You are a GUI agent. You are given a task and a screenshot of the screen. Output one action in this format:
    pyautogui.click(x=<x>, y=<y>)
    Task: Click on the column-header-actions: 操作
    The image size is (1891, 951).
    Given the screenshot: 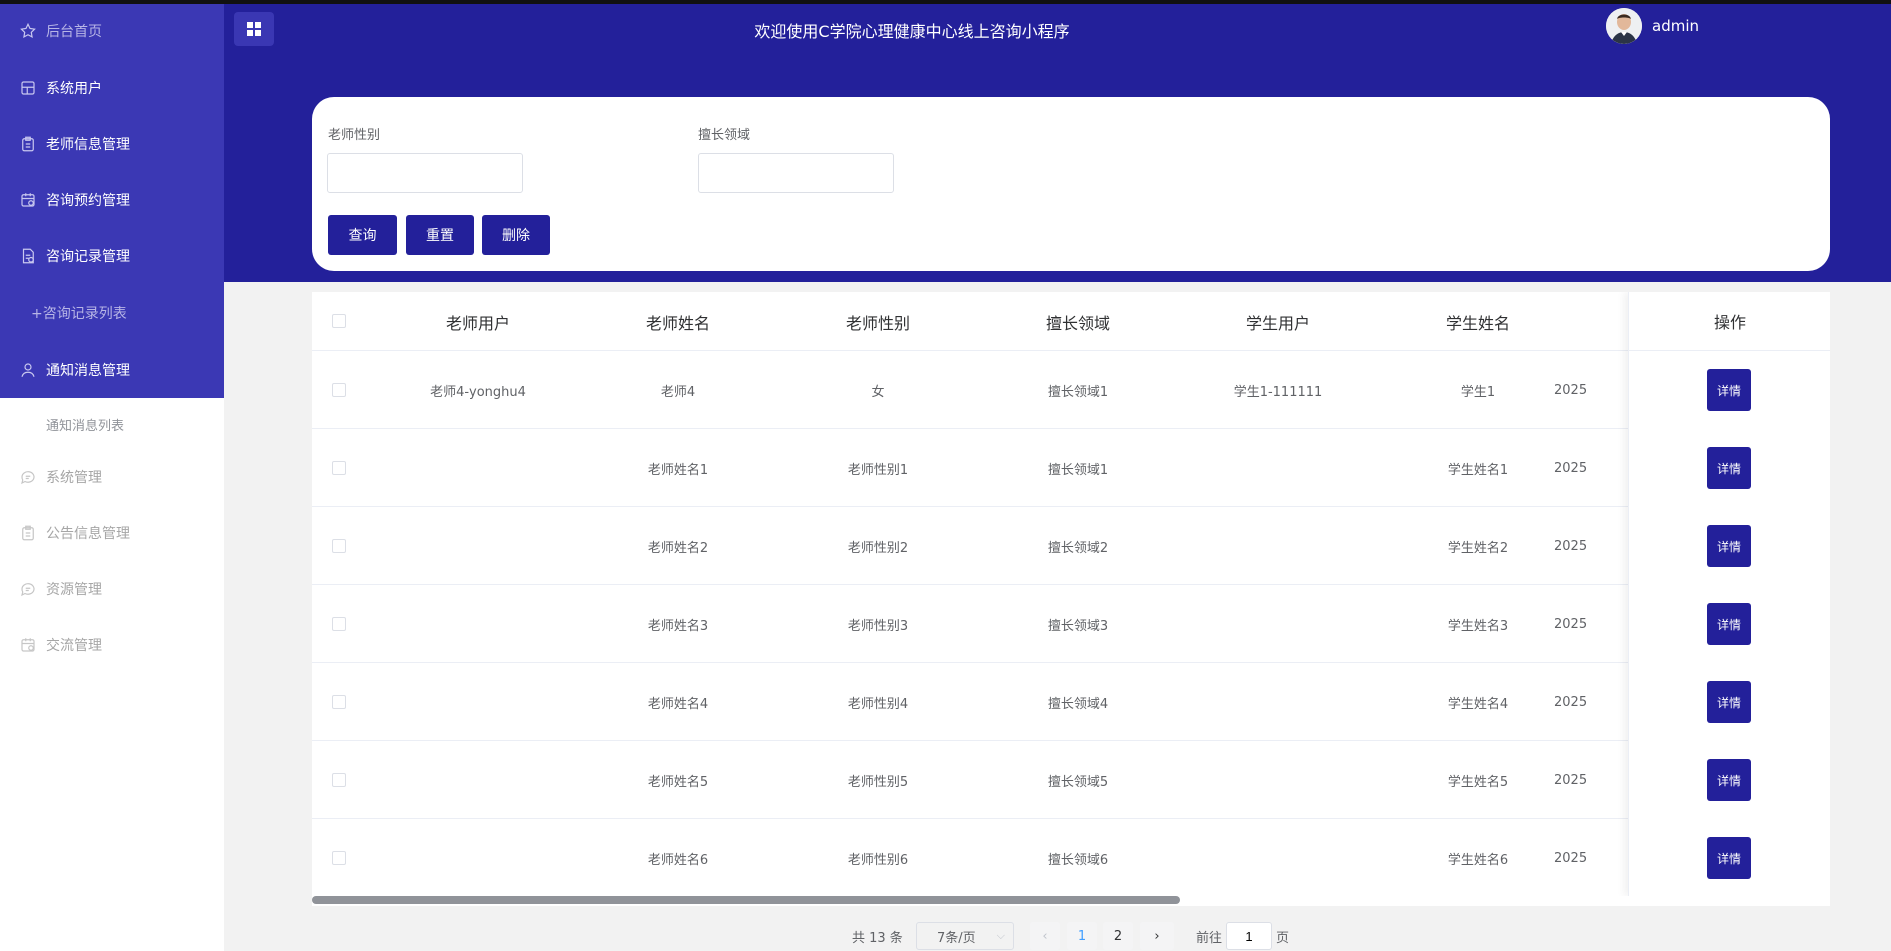 What is the action you would take?
    pyautogui.click(x=1729, y=321)
    